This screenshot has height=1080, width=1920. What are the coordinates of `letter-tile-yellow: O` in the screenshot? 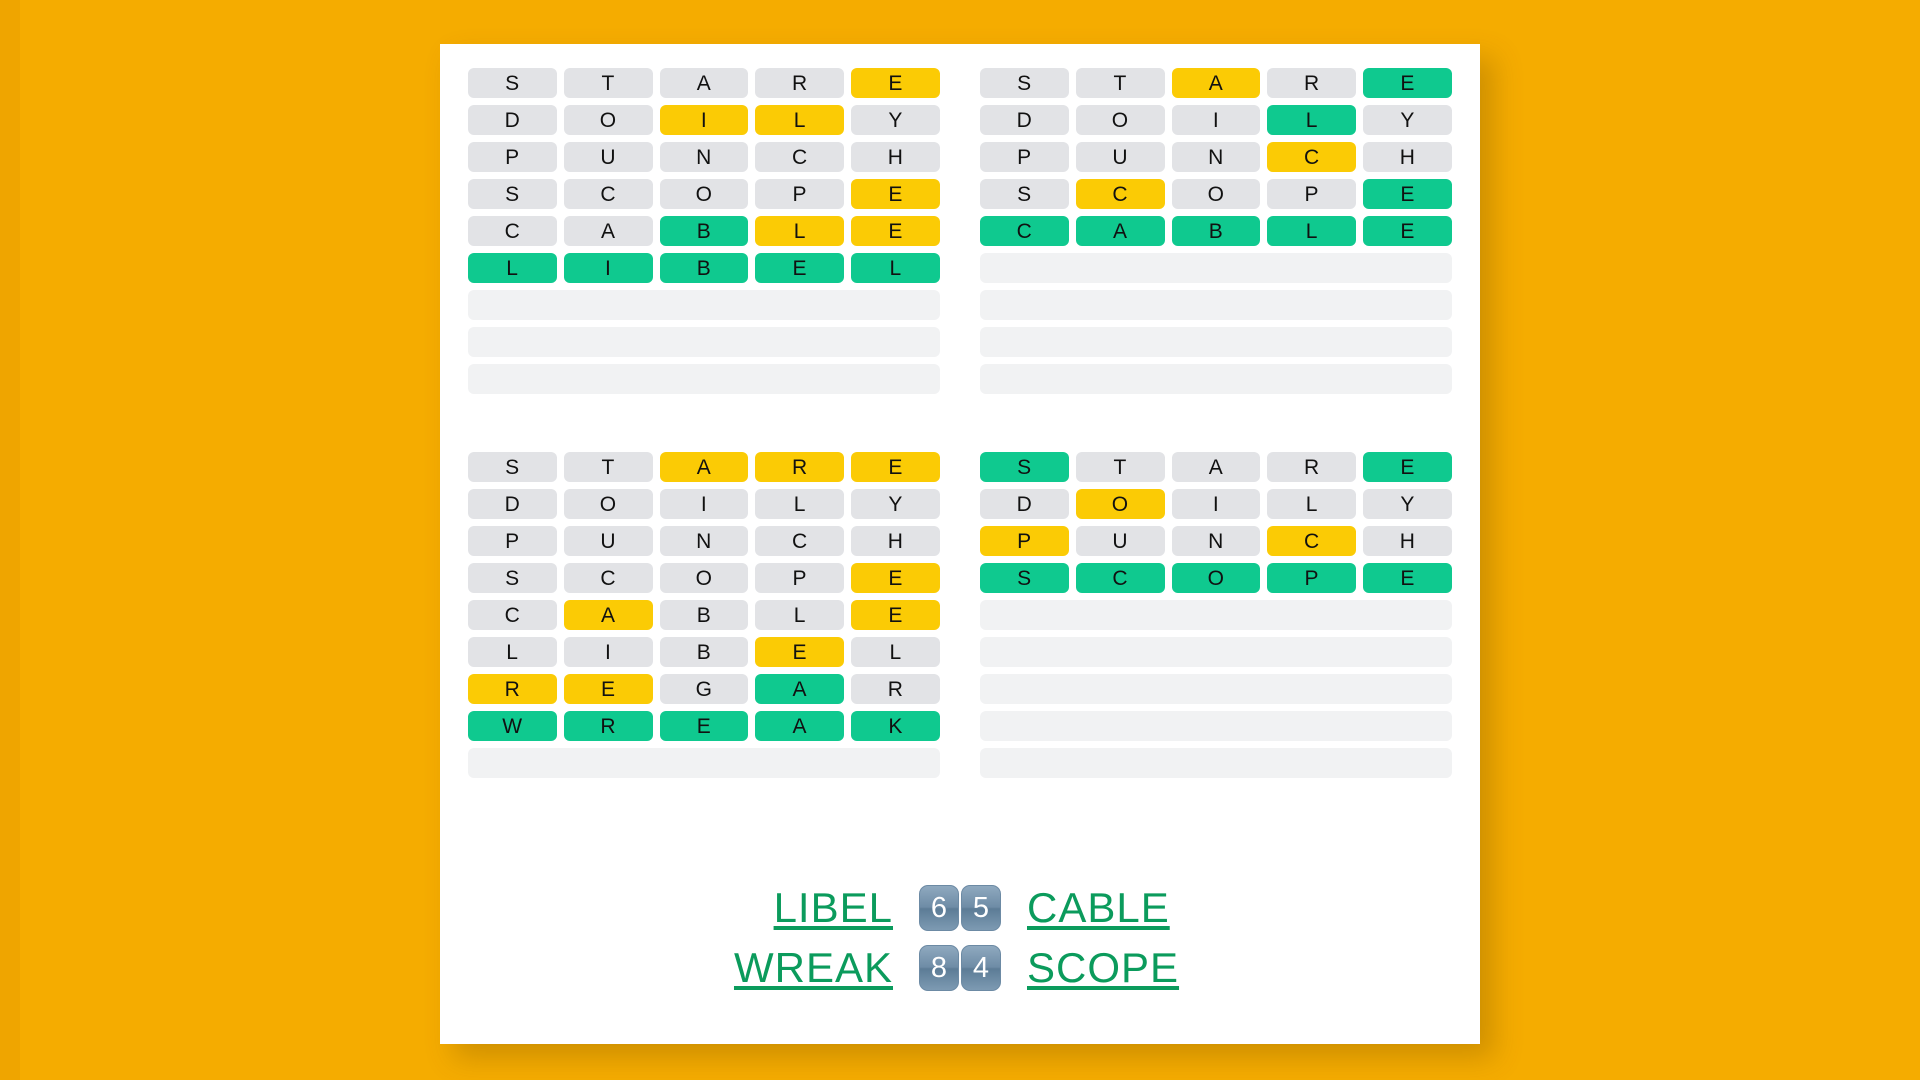 It's located at (1120, 504).